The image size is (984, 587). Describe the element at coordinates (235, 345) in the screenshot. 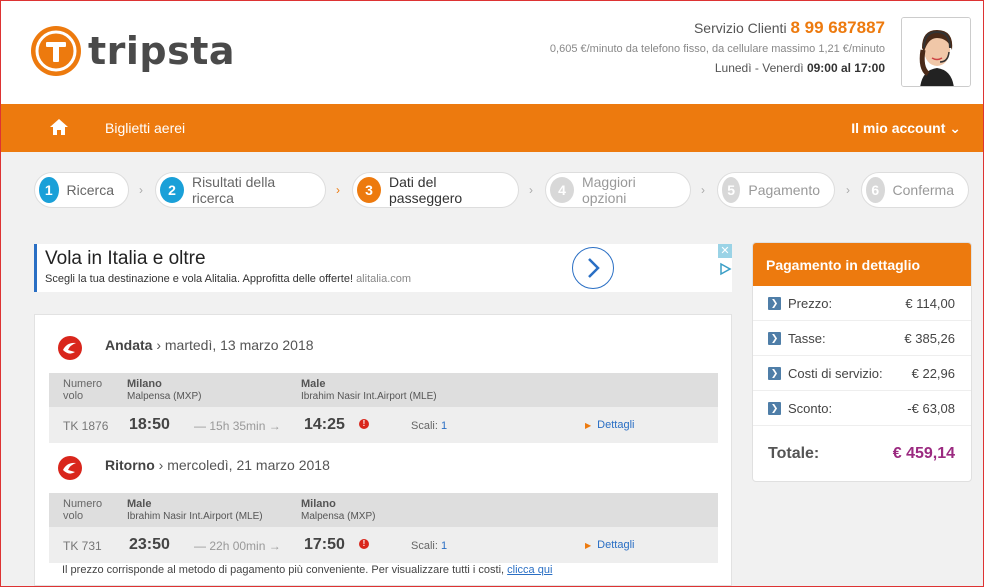

I see `outbound-date: › martedì, 13 marzo 2018` at that location.